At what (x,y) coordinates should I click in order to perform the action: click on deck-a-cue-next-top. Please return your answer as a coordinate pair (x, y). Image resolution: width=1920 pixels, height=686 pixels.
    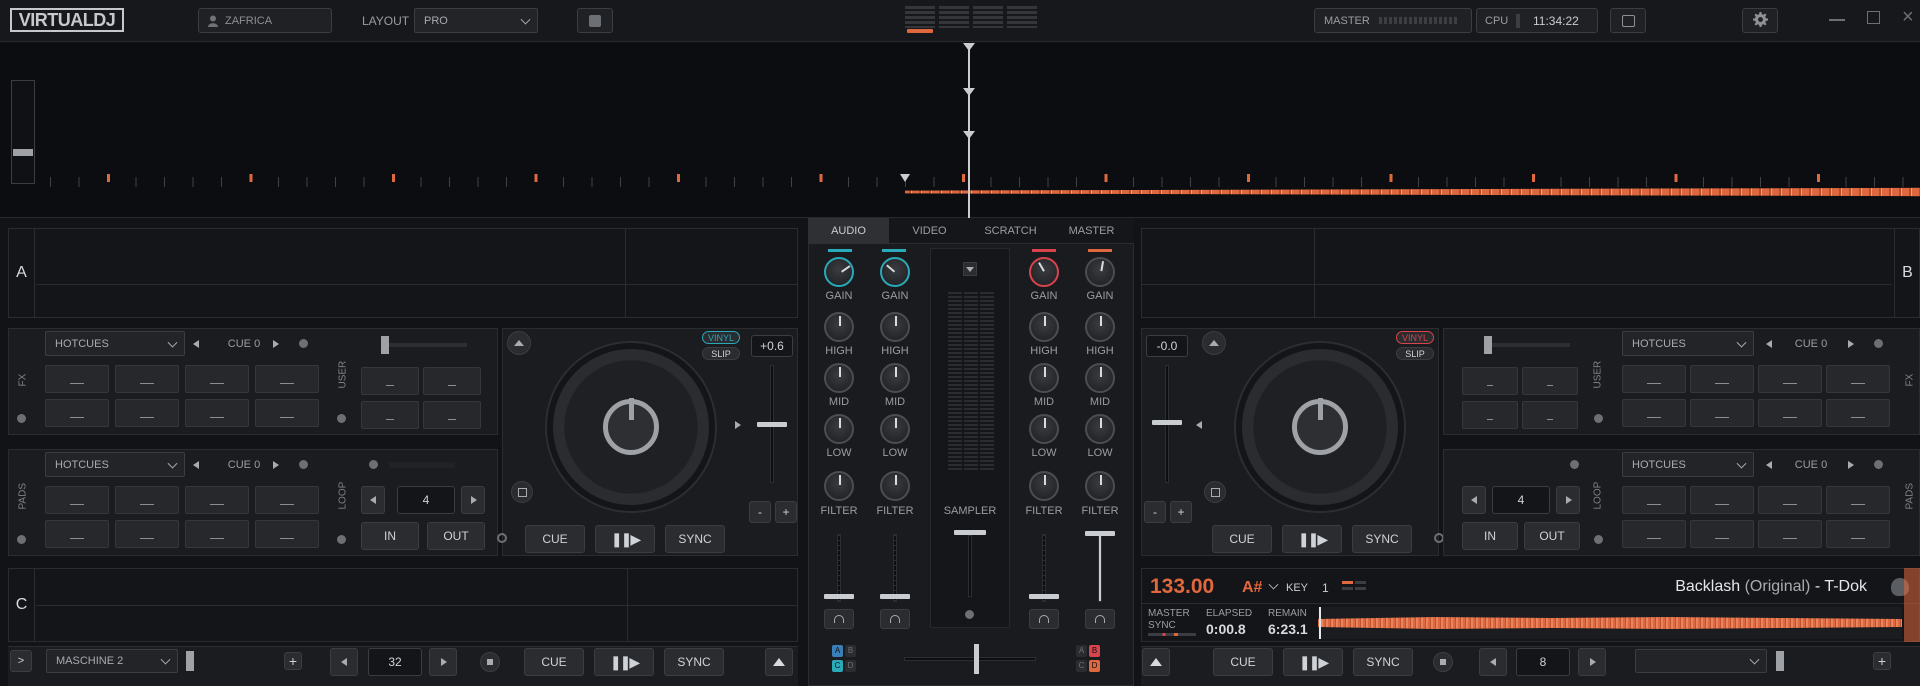
    Looking at the image, I should click on (276, 344).